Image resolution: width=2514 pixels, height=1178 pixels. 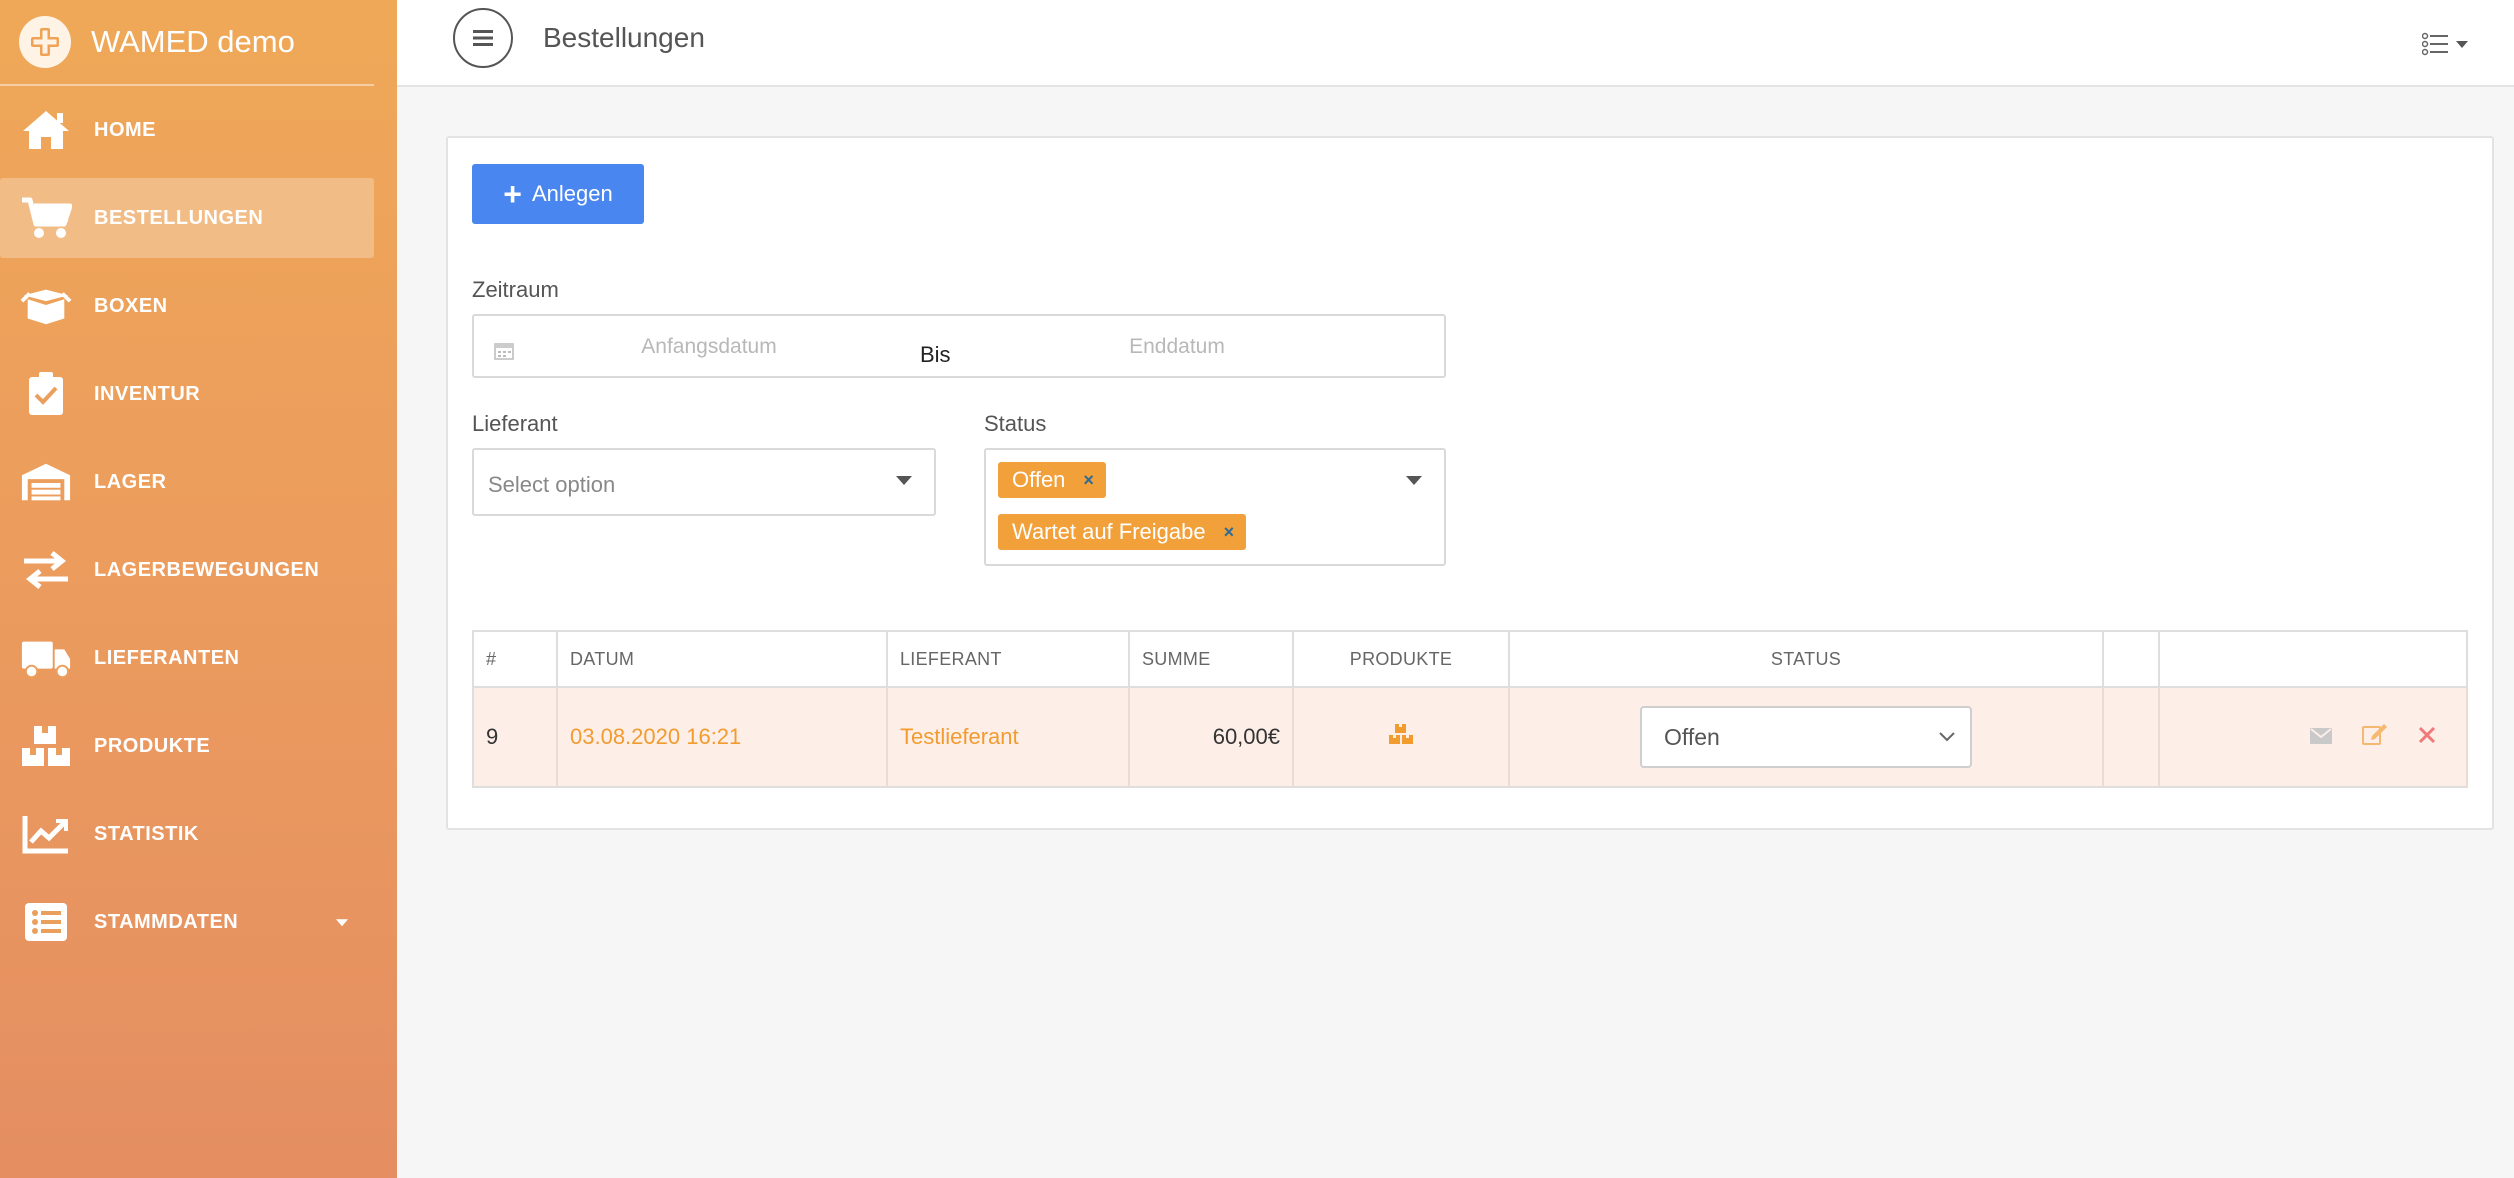 I want to click on column-header-empty, so click(x=2131, y=659).